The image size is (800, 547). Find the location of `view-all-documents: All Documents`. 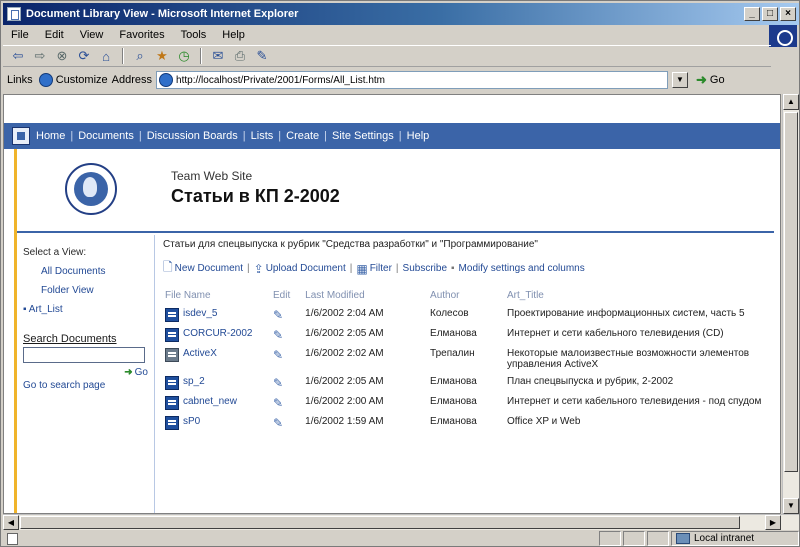

view-all-documents: All Documents is located at coordinates (97, 271).